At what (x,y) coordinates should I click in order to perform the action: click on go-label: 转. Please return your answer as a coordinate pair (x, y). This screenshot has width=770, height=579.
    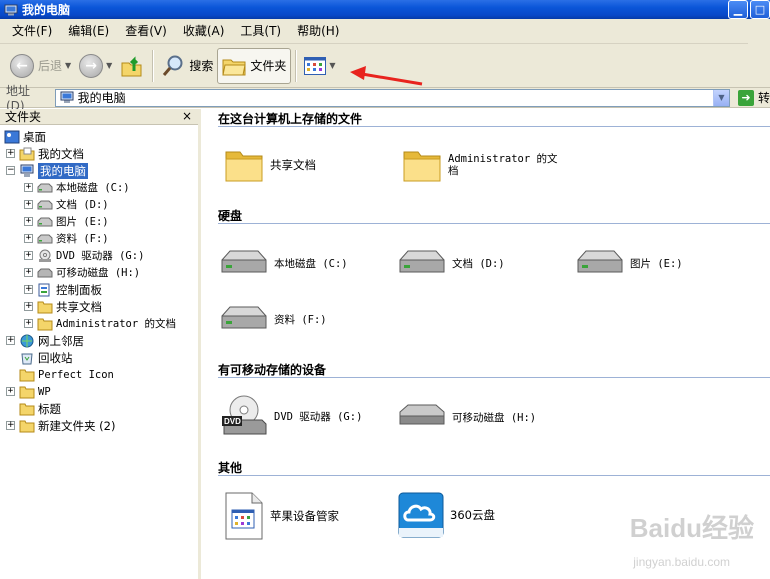
    Looking at the image, I should click on (763, 98).